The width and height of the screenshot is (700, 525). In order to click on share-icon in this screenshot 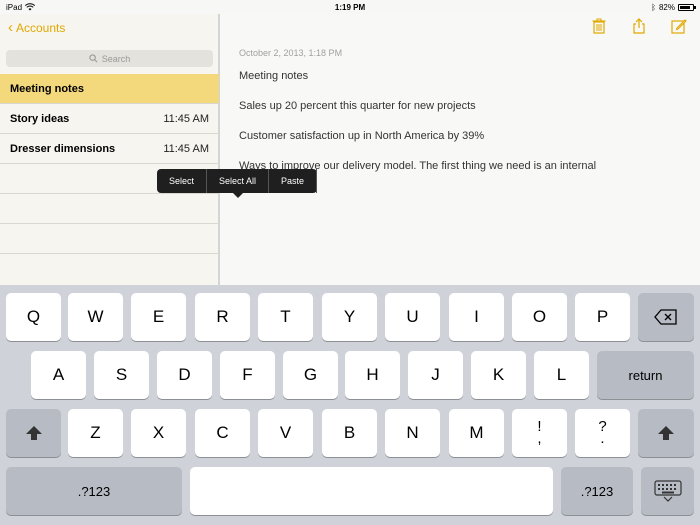, I will do `click(639, 27)`.